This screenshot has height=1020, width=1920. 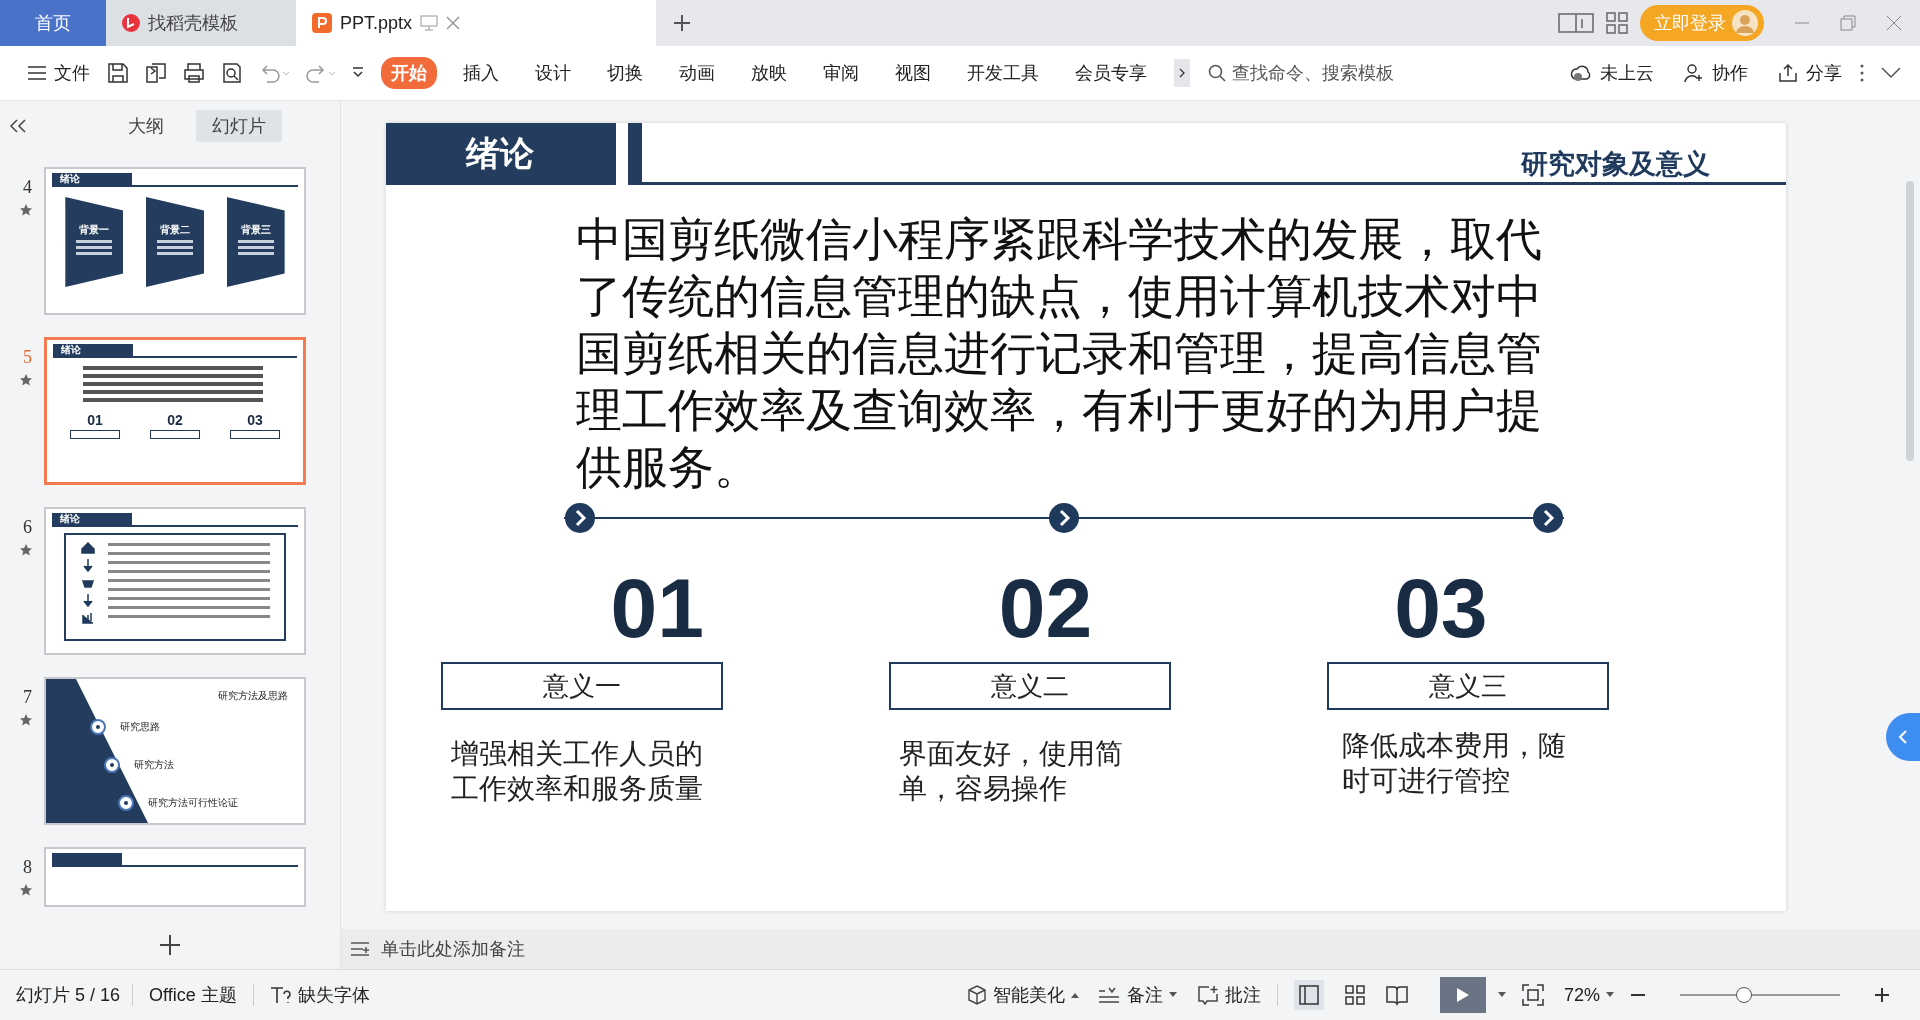 What do you see at coordinates (553, 73) in the screenshot?
I see `ribbon-tab: 设计` at bounding box center [553, 73].